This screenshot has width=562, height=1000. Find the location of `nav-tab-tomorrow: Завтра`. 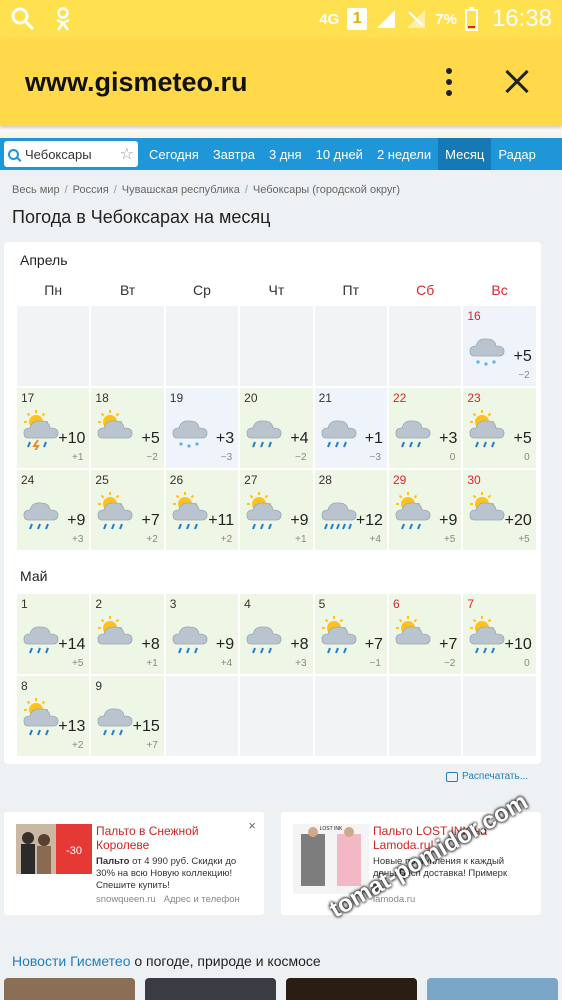

nav-tab-tomorrow: Завтра is located at coordinates (234, 154).